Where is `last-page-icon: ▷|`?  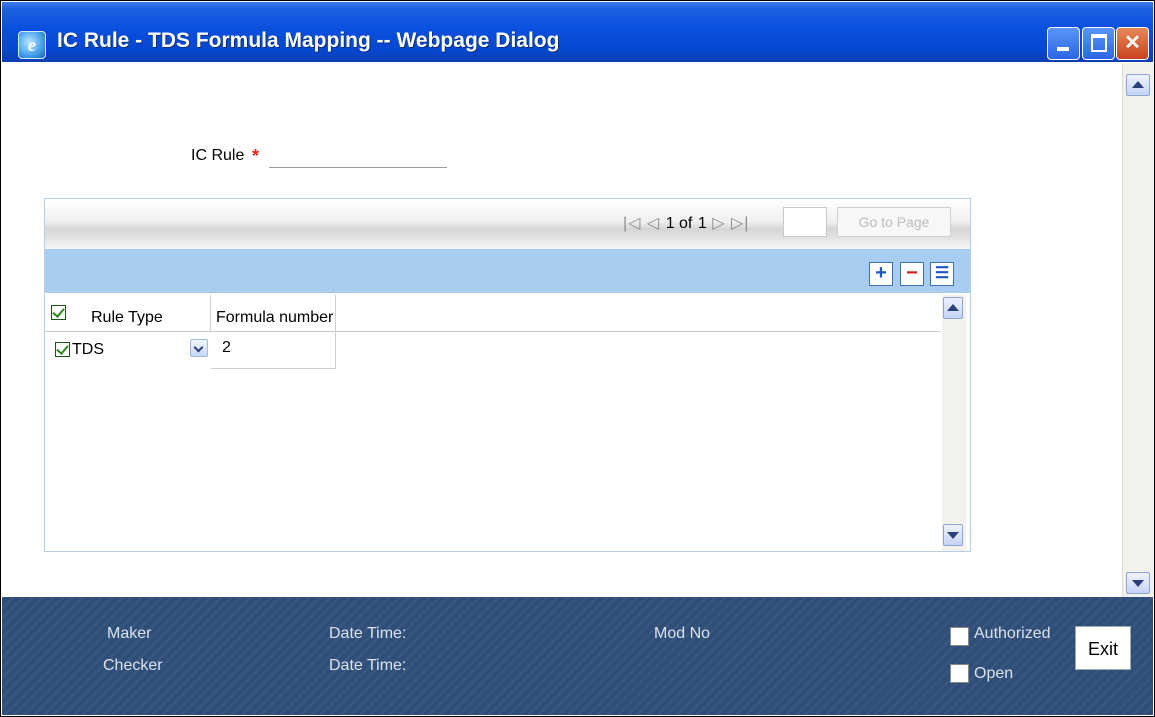
last-page-icon: ▷| is located at coordinates (740, 223).